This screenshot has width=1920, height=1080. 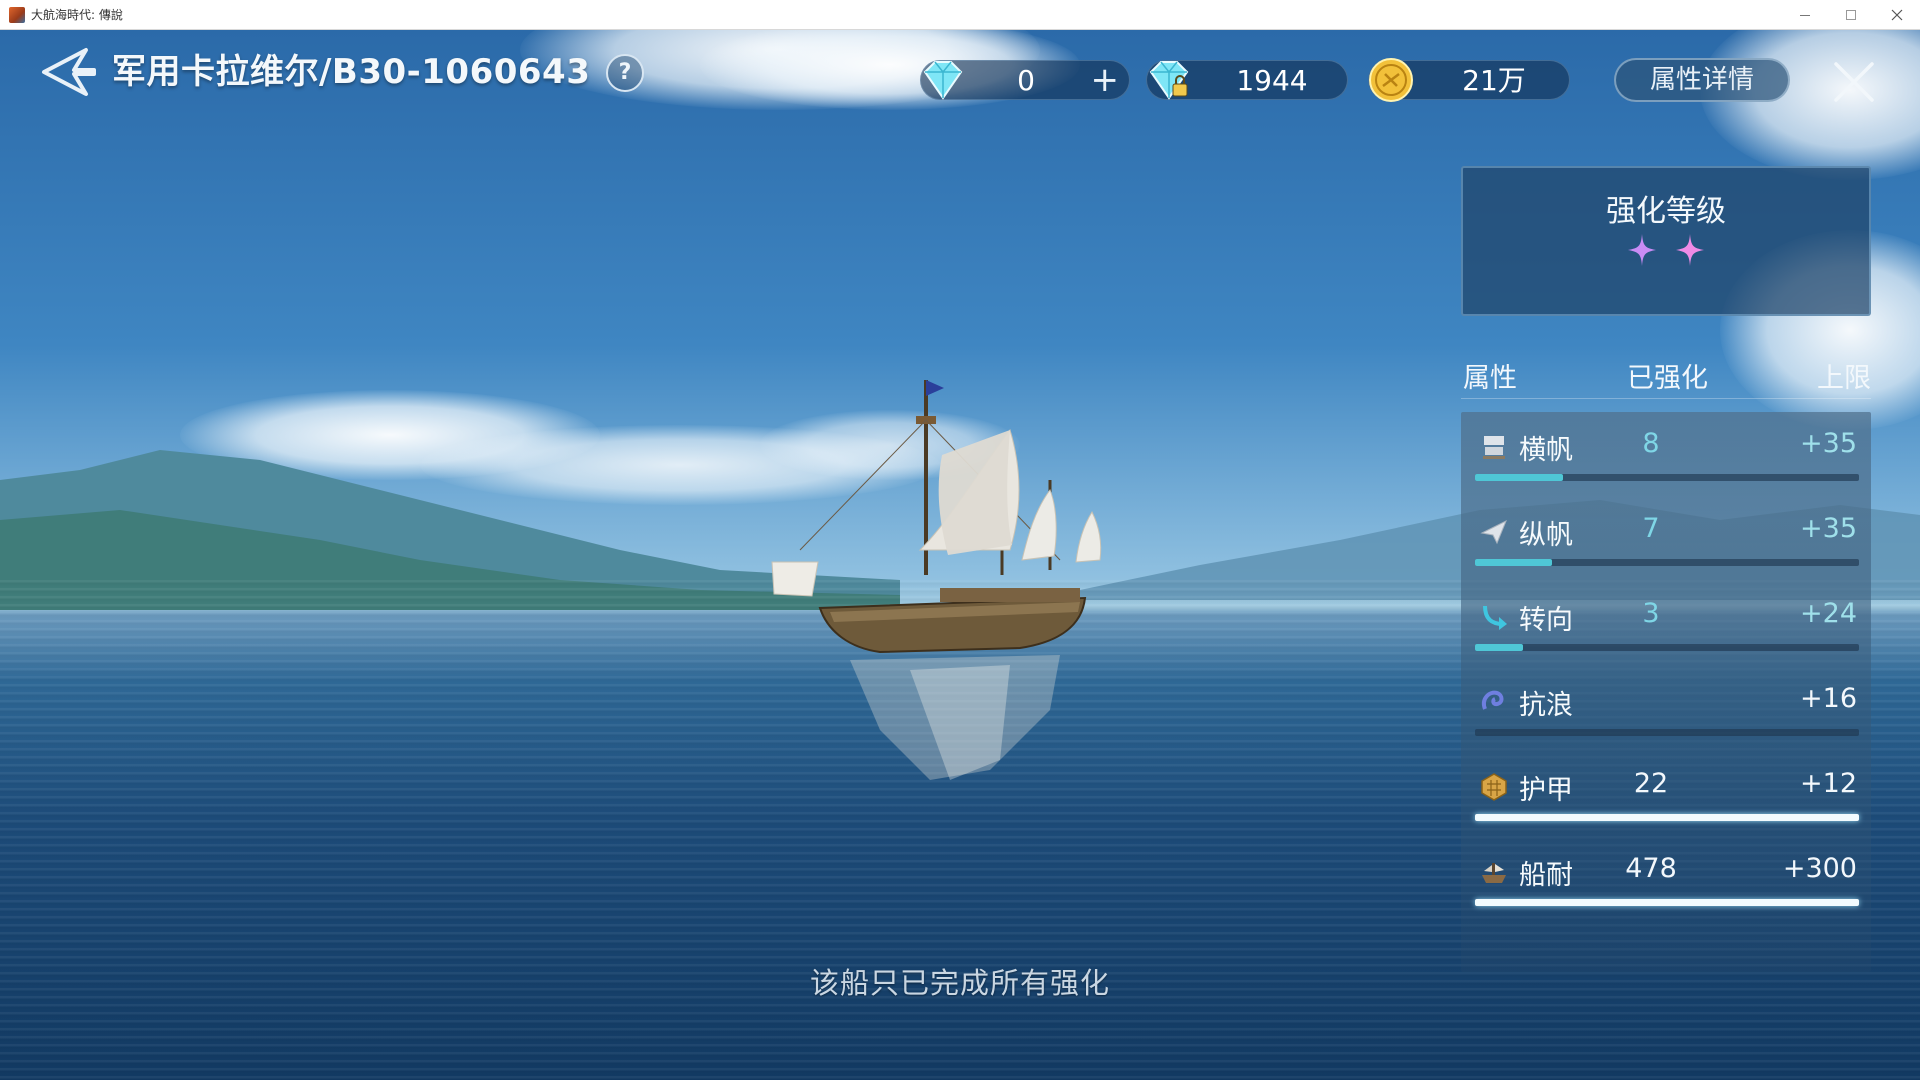 What do you see at coordinates (1546, 620) in the screenshot?
I see `attribute-name: 转向` at bounding box center [1546, 620].